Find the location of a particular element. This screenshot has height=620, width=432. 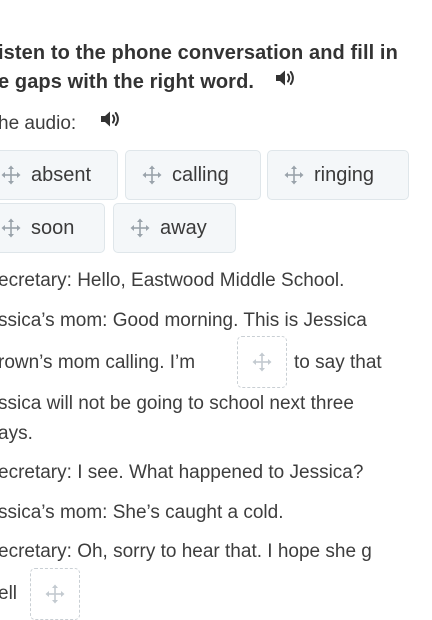

word-chip-away: away is located at coordinates (174, 228).